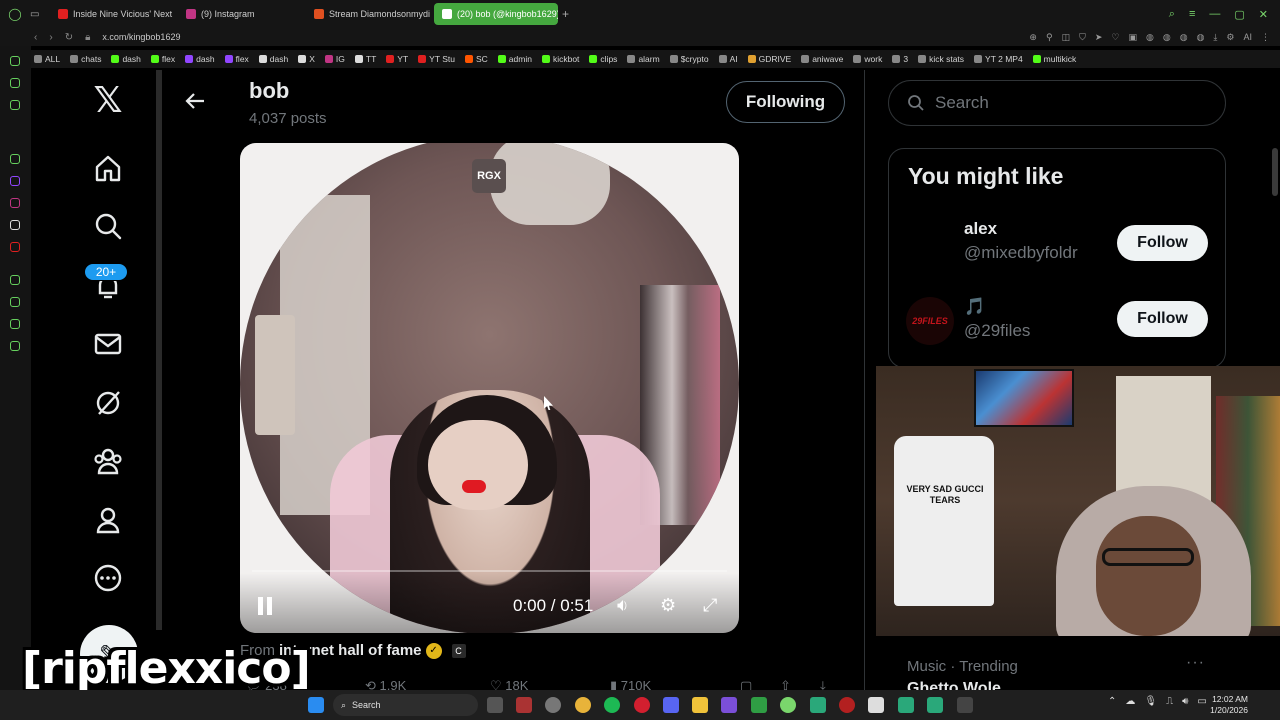 The image size is (1280, 720). What do you see at coordinates (69, 37) in the screenshot?
I see `reload-icon: ↻` at bounding box center [69, 37].